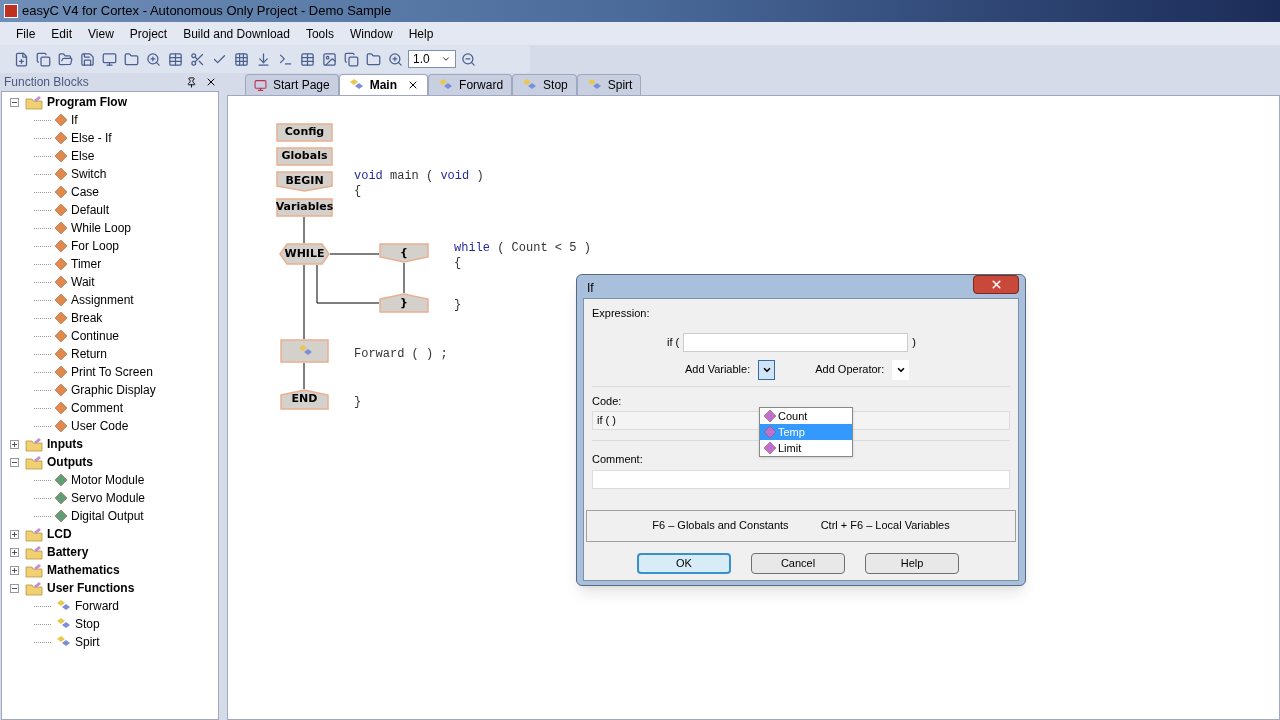  What do you see at coordinates (421, 33) in the screenshot?
I see `menu-item: Help` at bounding box center [421, 33].